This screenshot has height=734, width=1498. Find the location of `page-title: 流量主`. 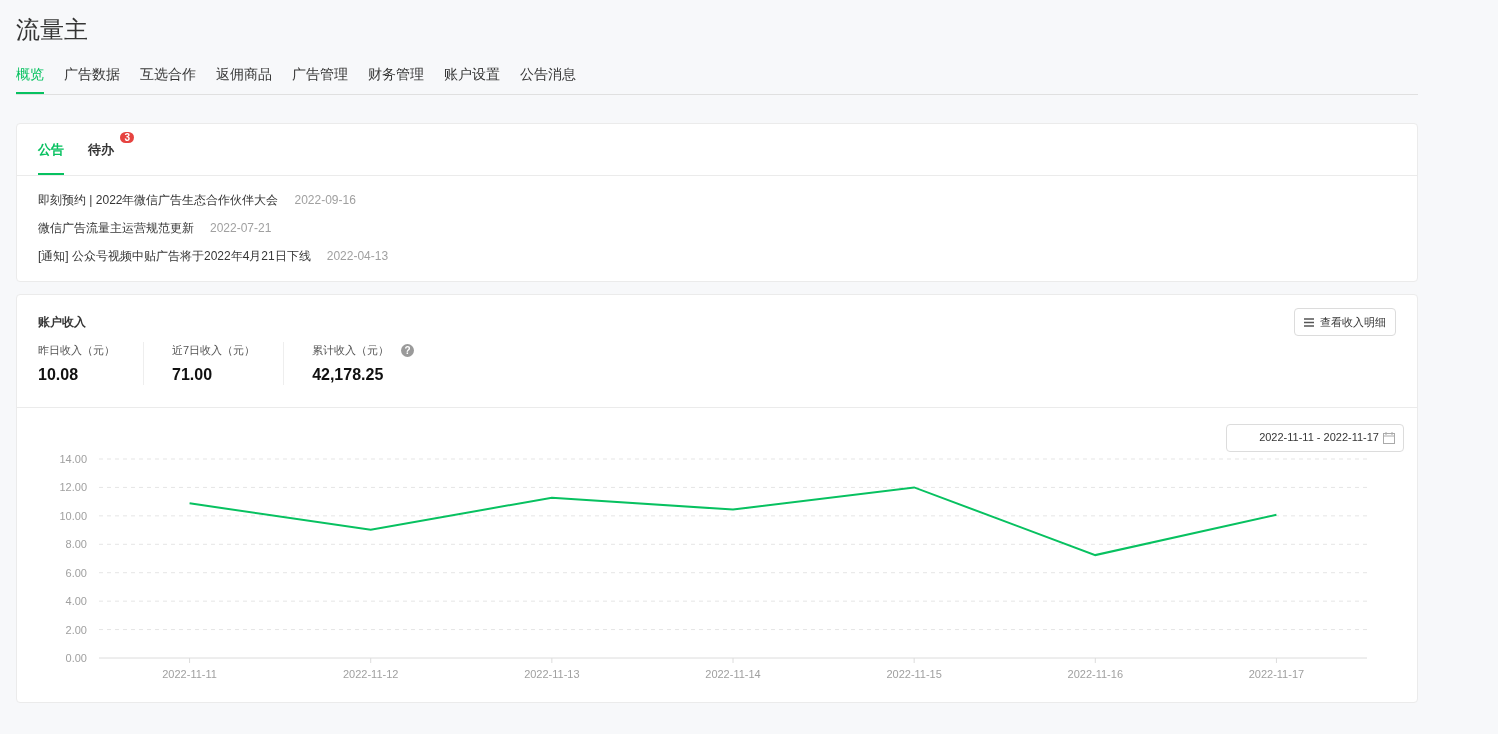

page-title: 流量主 is located at coordinates (52, 30).